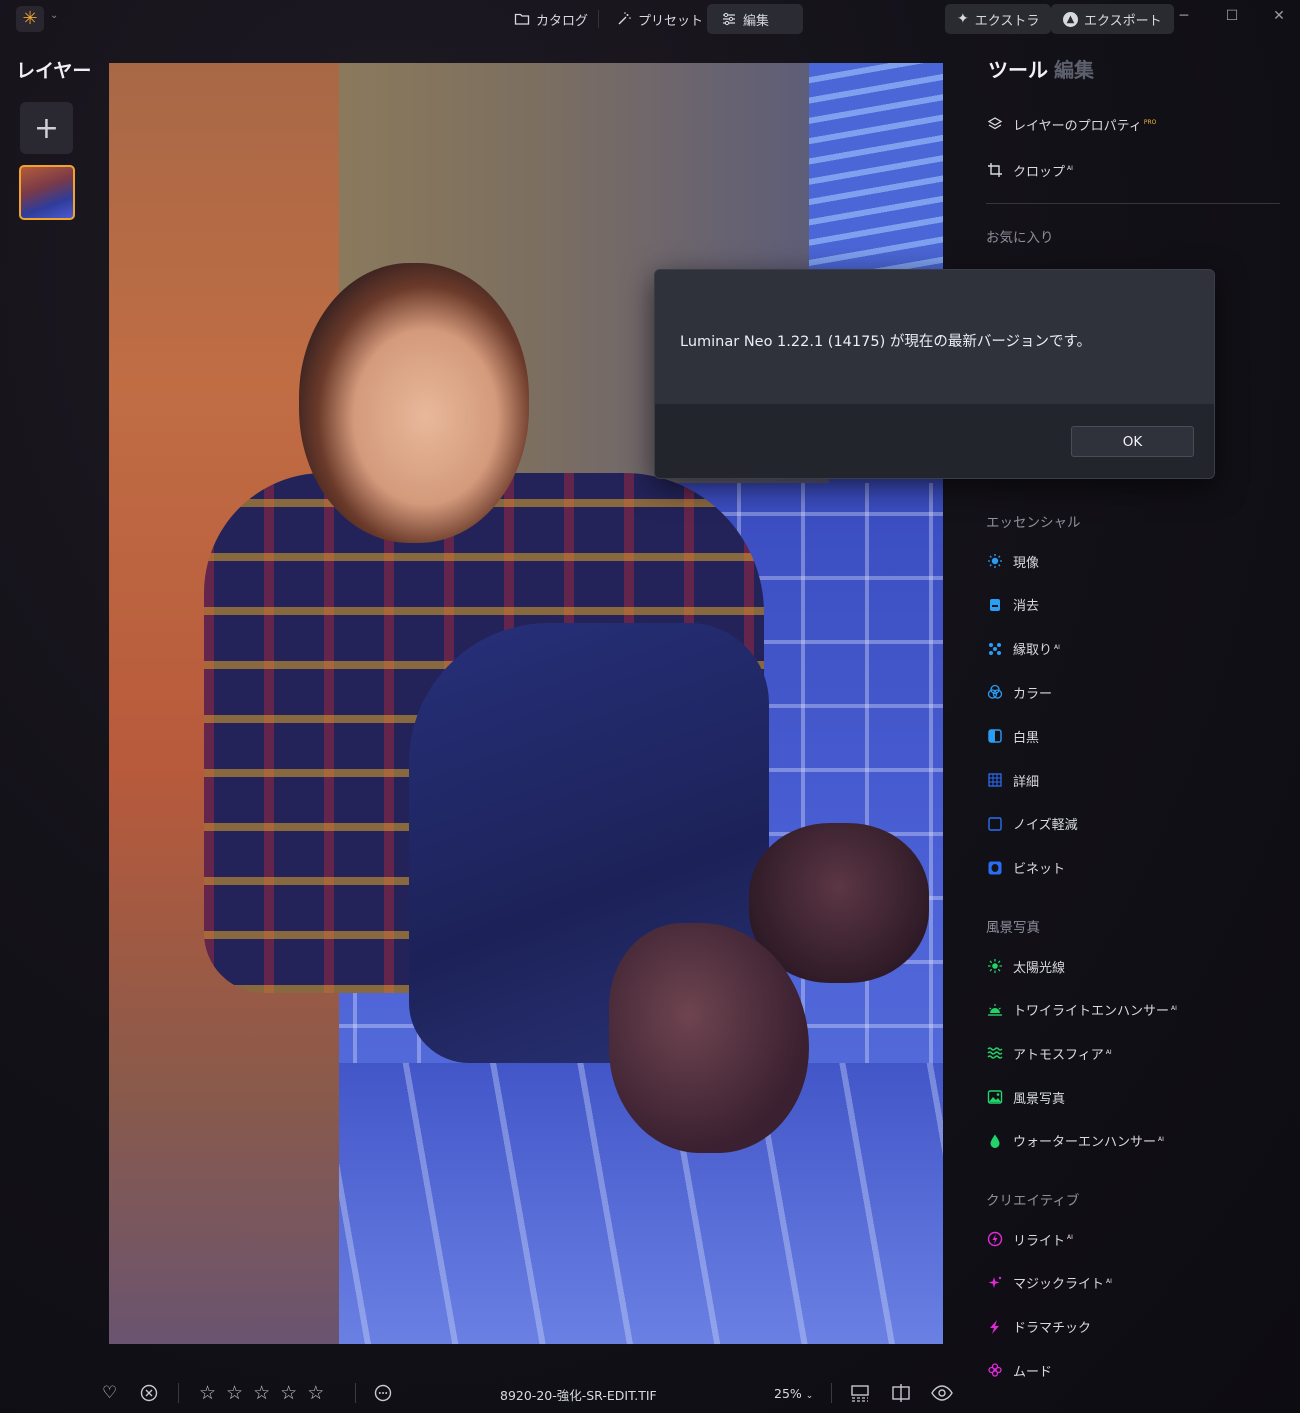 The height and width of the screenshot is (1413, 1300). I want to click on tool-item: カラー, so click(1019, 692).